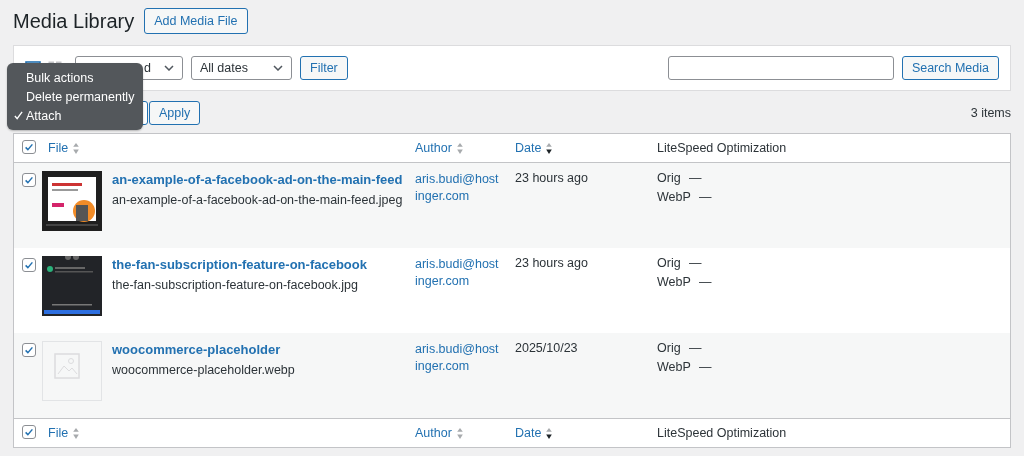  Describe the element at coordinates (235, 285) in the screenshot. I see `file-name: the-fan-subscription-feature-on-facebook.jpg` at that location.